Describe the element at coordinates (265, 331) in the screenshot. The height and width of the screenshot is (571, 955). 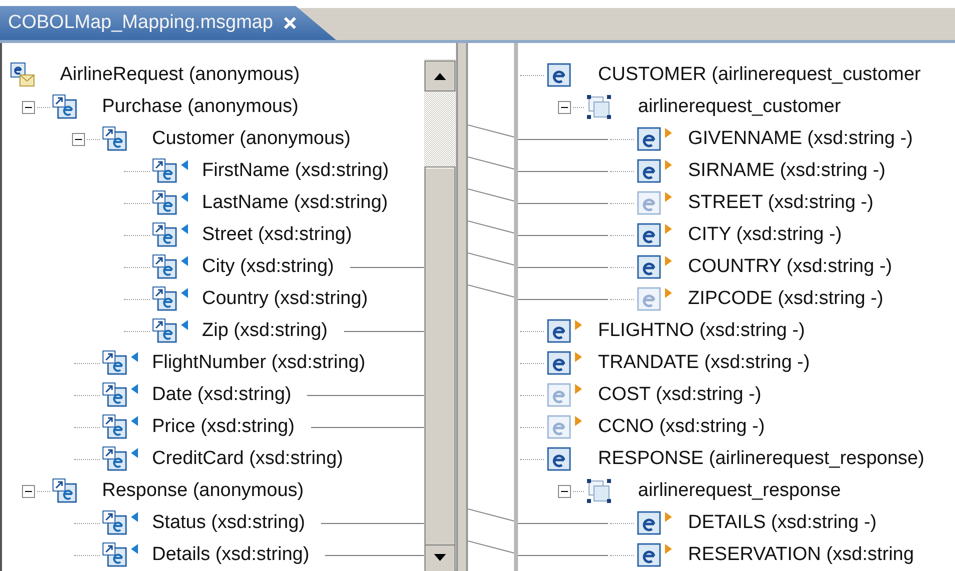
I see `tree-item-label: Zip (xsd:string)` at that location.